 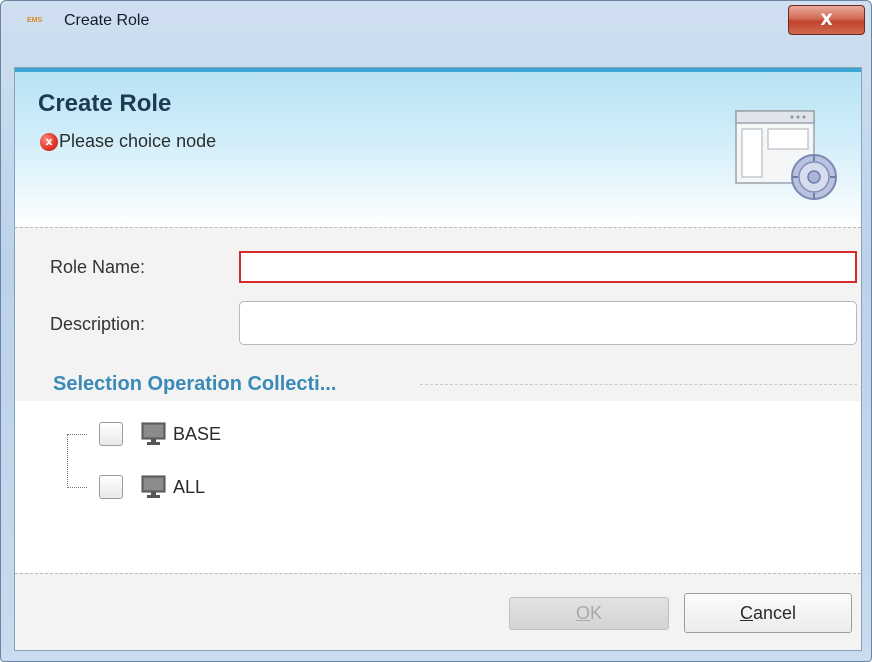 What do you see at coordinates (548, 323) in the screenshot?
I see `description-input` at bounding box center [548, 323].